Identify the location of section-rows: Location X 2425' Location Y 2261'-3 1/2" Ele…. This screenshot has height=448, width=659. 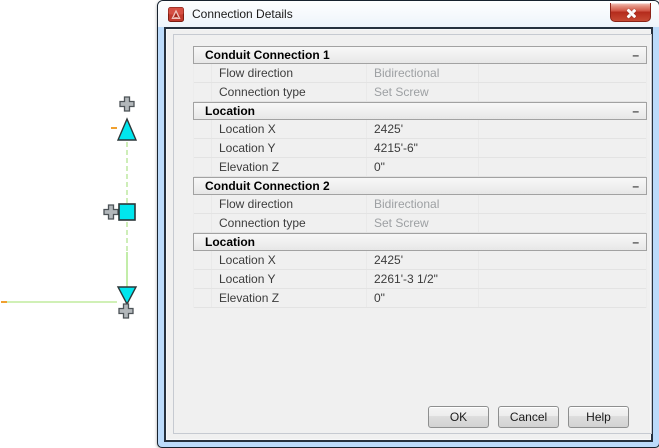
(420, 279).